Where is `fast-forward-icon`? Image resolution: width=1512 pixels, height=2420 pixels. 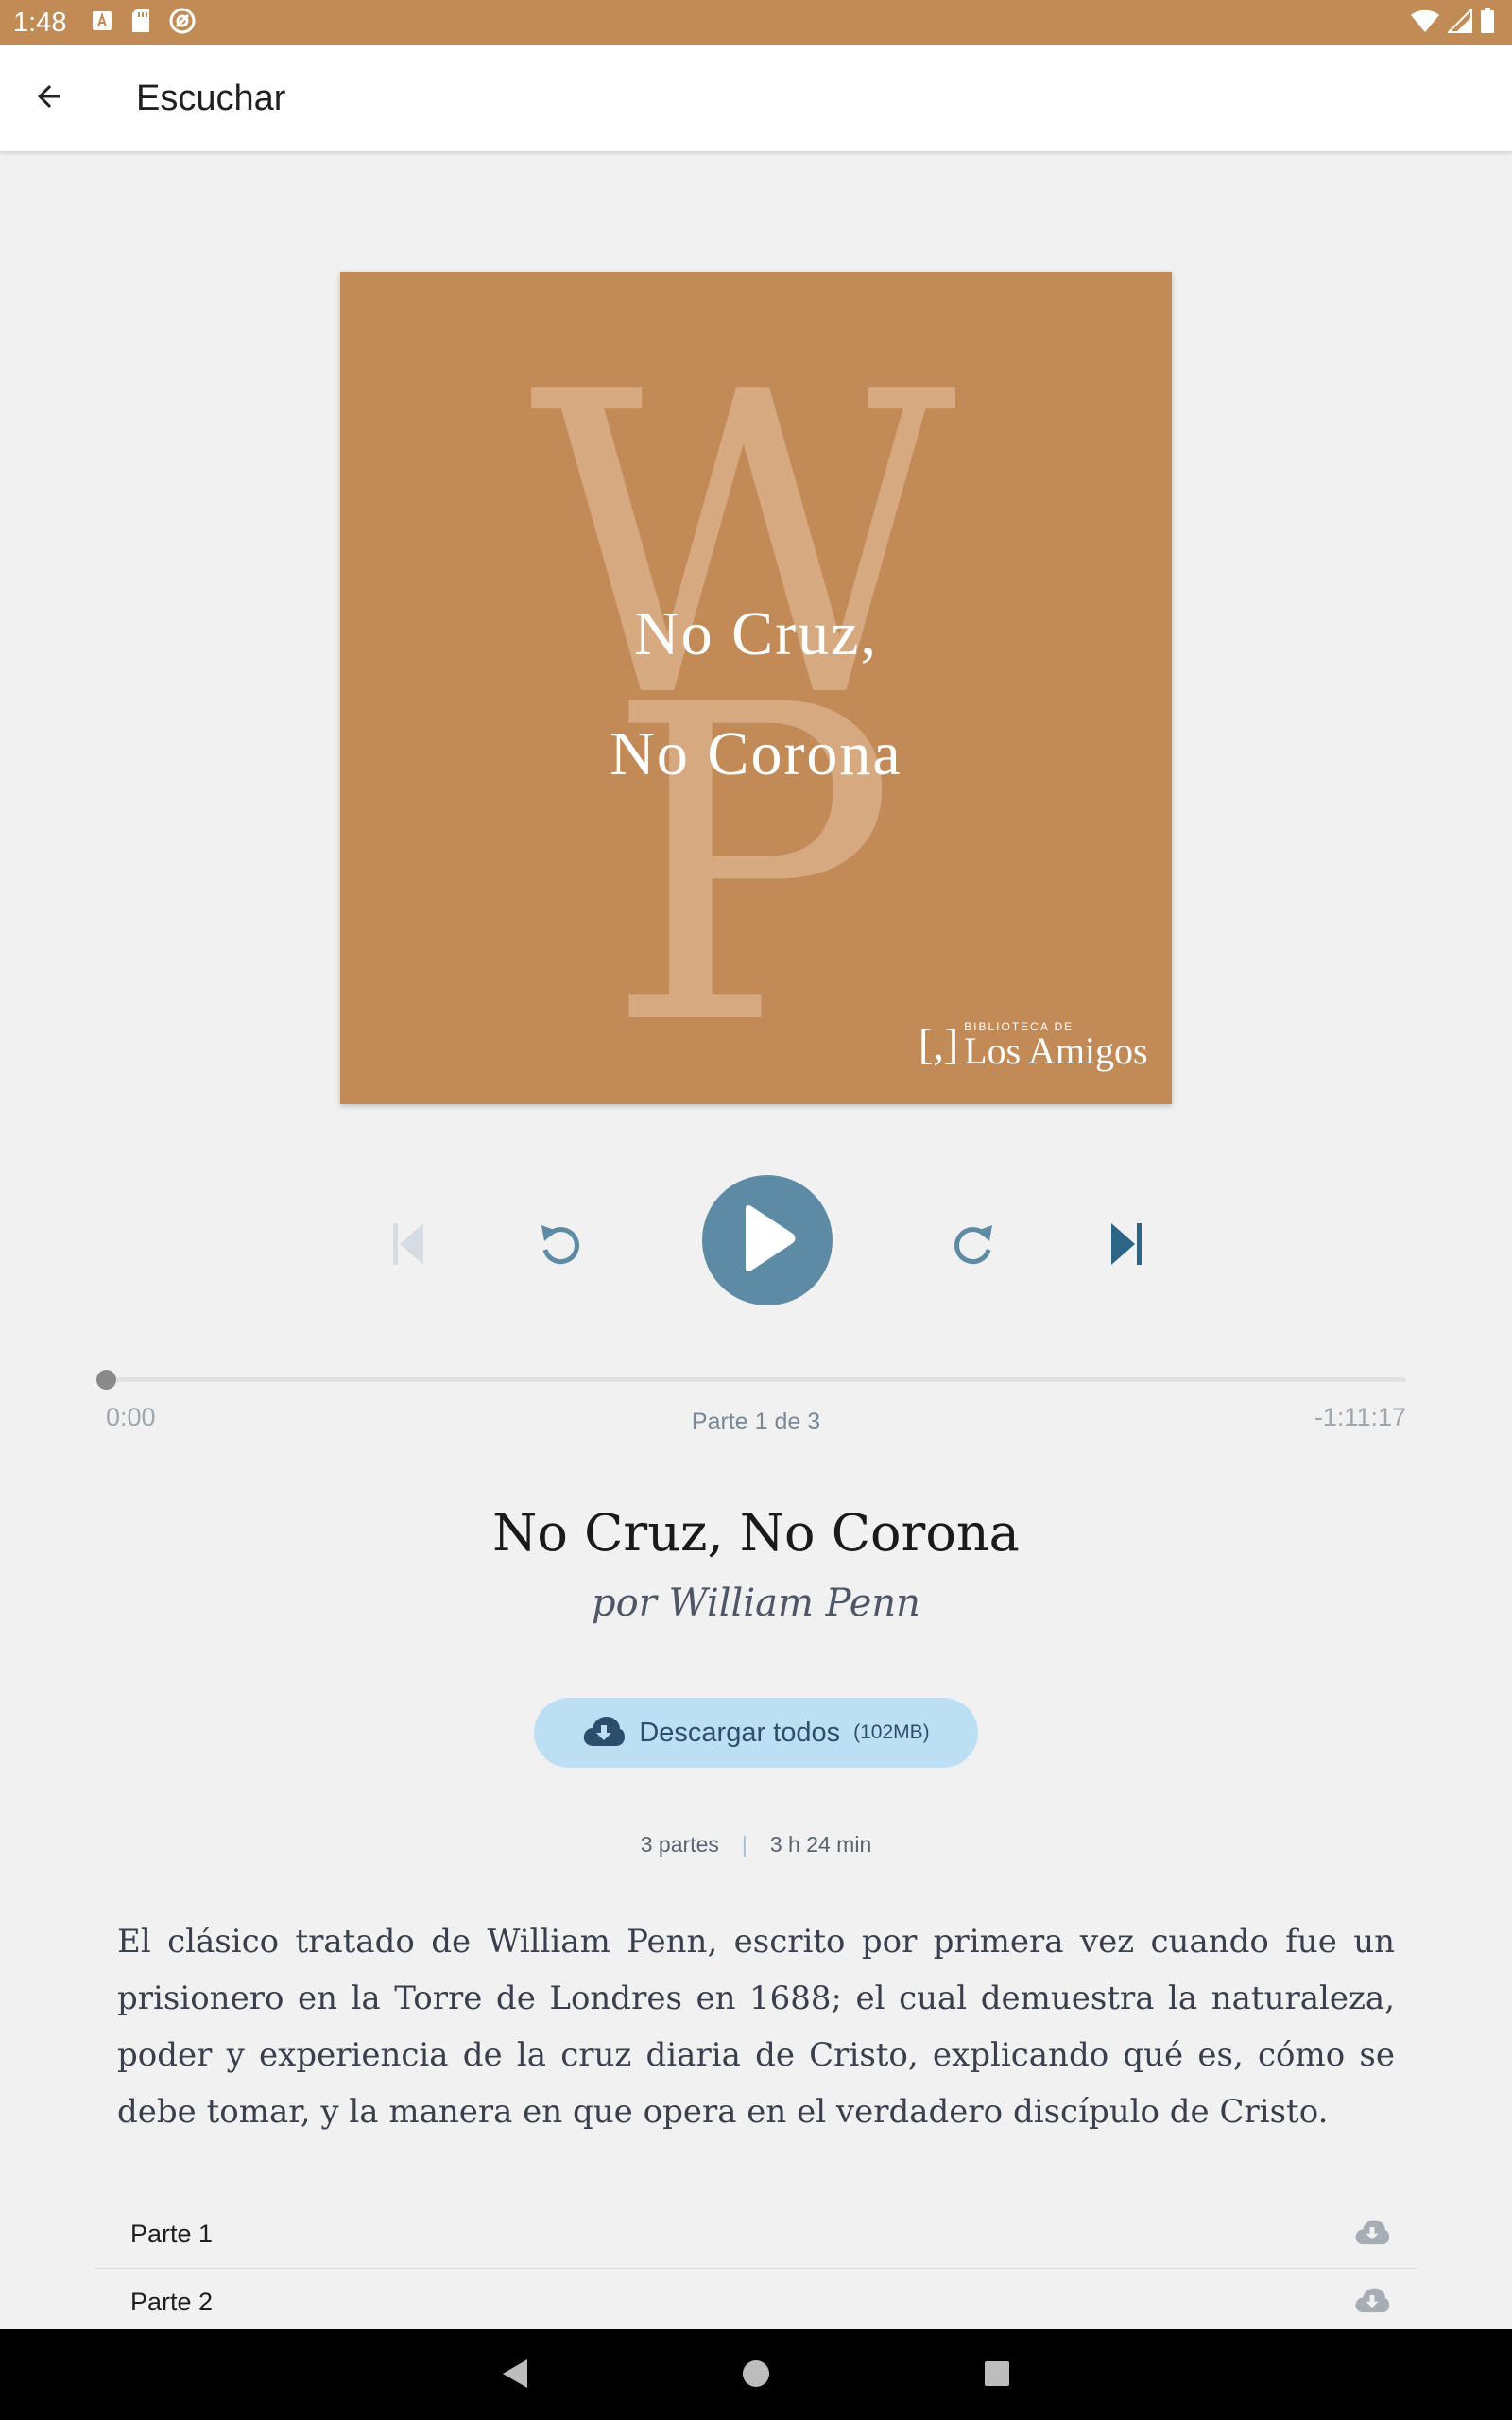 fast-forward-icon is located at coordinates (973, 1248).